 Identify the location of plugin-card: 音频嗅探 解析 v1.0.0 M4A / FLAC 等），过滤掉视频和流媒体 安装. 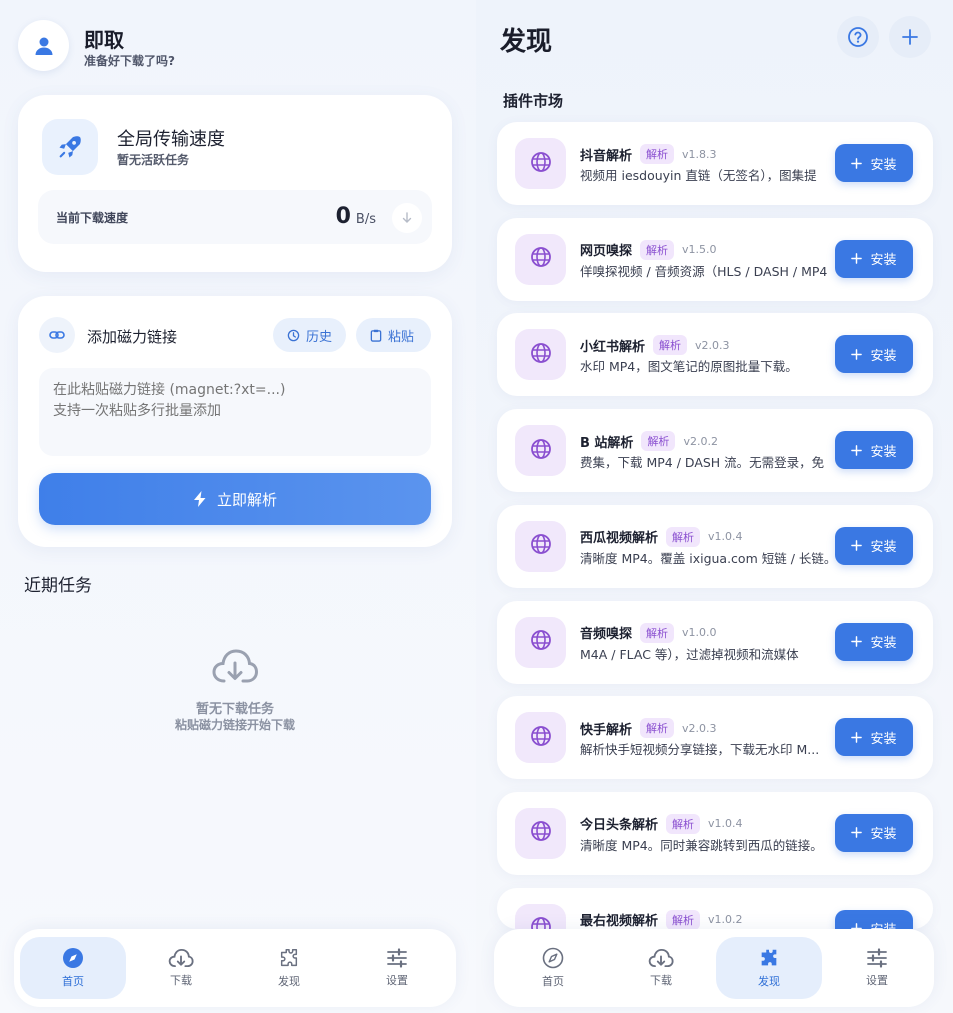
(715, 642).